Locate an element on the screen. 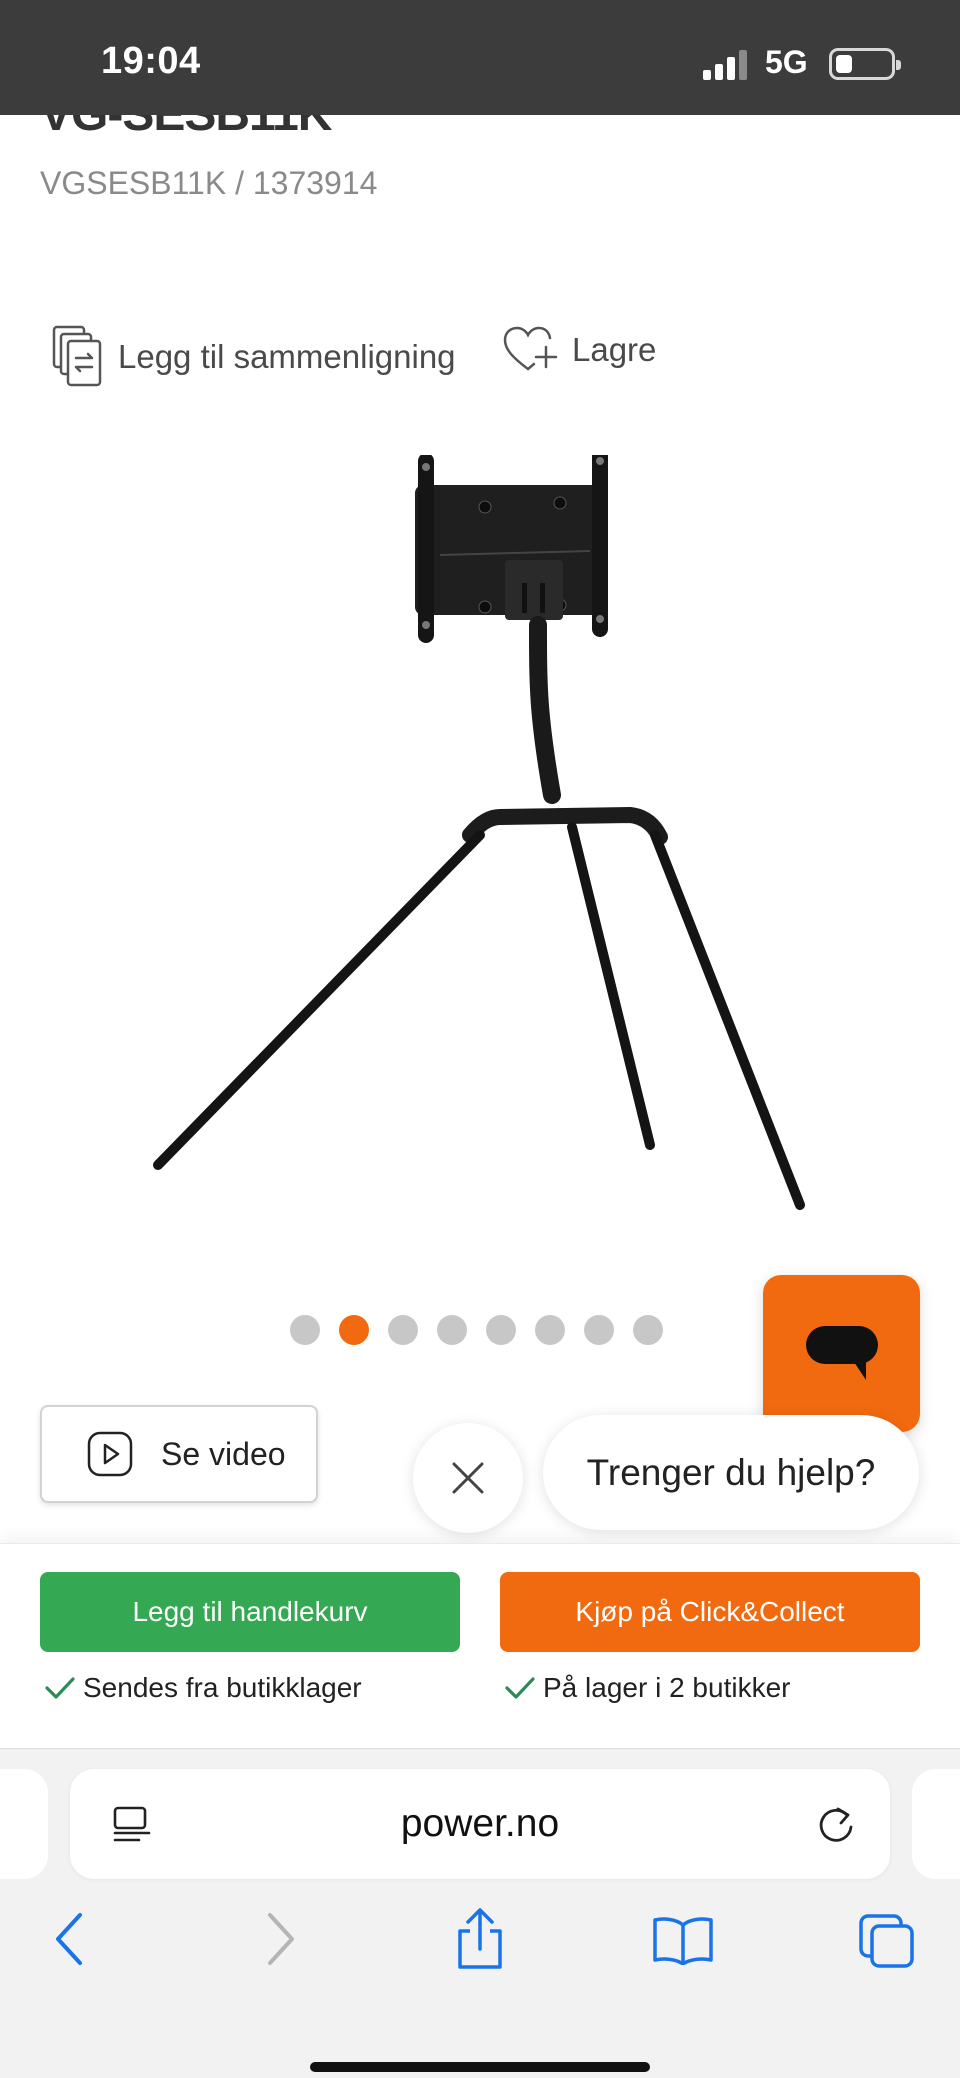  click-collect-button: Kjøp på Click&Collect is located at coordinates (710, 1612).